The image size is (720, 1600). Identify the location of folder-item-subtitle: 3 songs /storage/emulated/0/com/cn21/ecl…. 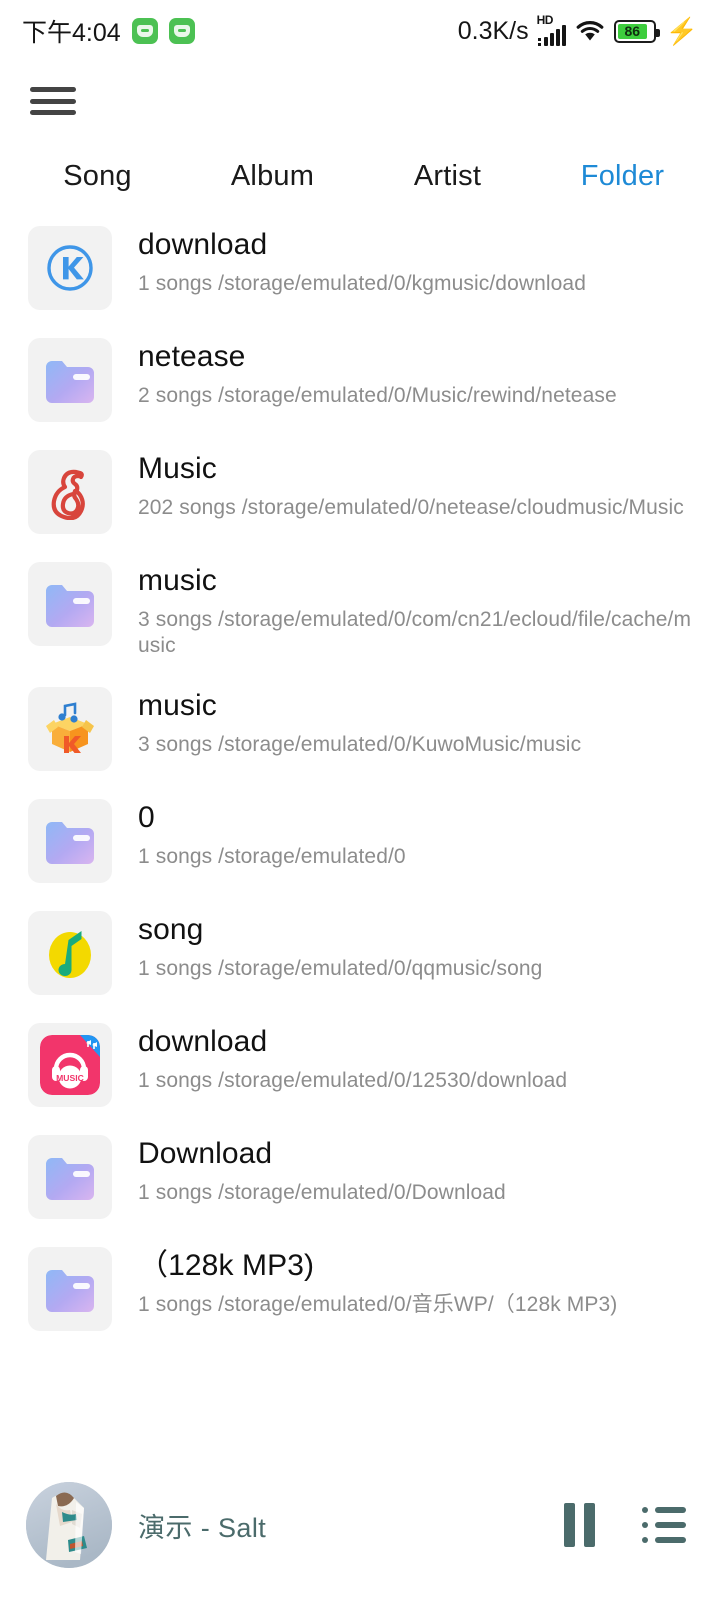
(415, 632).